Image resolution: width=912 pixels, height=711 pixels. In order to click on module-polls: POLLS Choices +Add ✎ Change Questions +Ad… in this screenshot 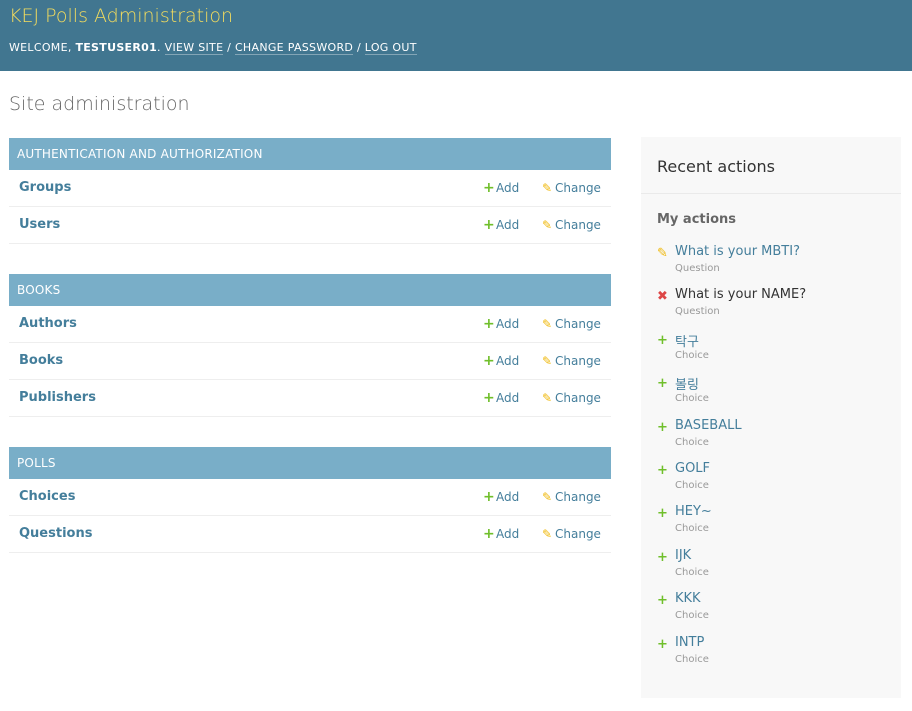, I will do `click(310, 500)`.